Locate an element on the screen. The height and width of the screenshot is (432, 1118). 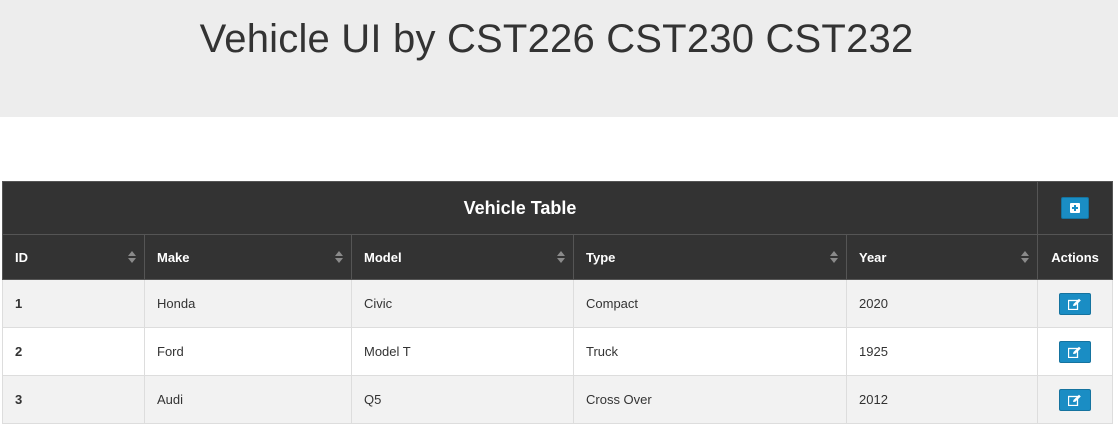
plus-square-icon is located at coordinates (1075, 208).